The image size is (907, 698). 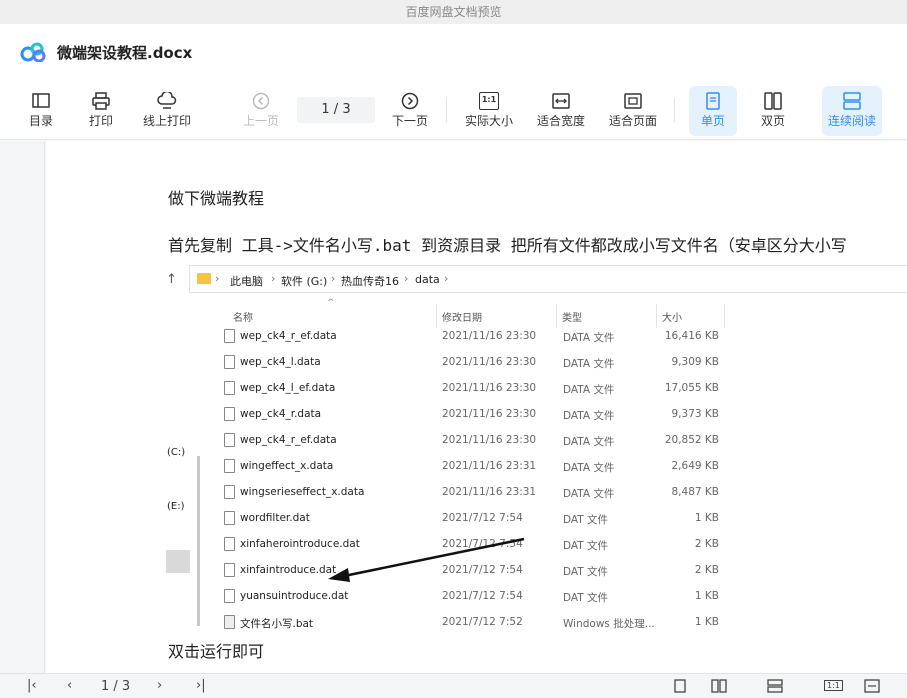 I want to click on last-page-icon: ›|, so click(x=201, y=685).